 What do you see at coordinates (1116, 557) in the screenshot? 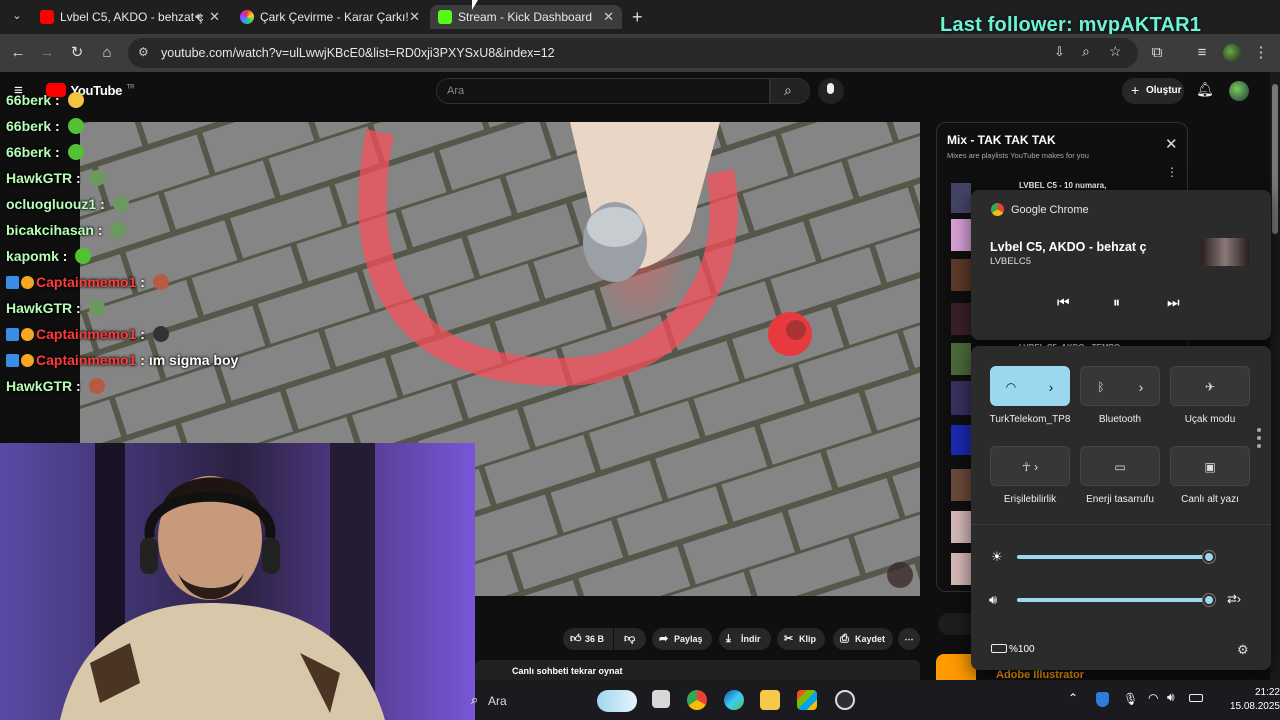
I see `brightness-slider` at bounding box center [1116, 557].